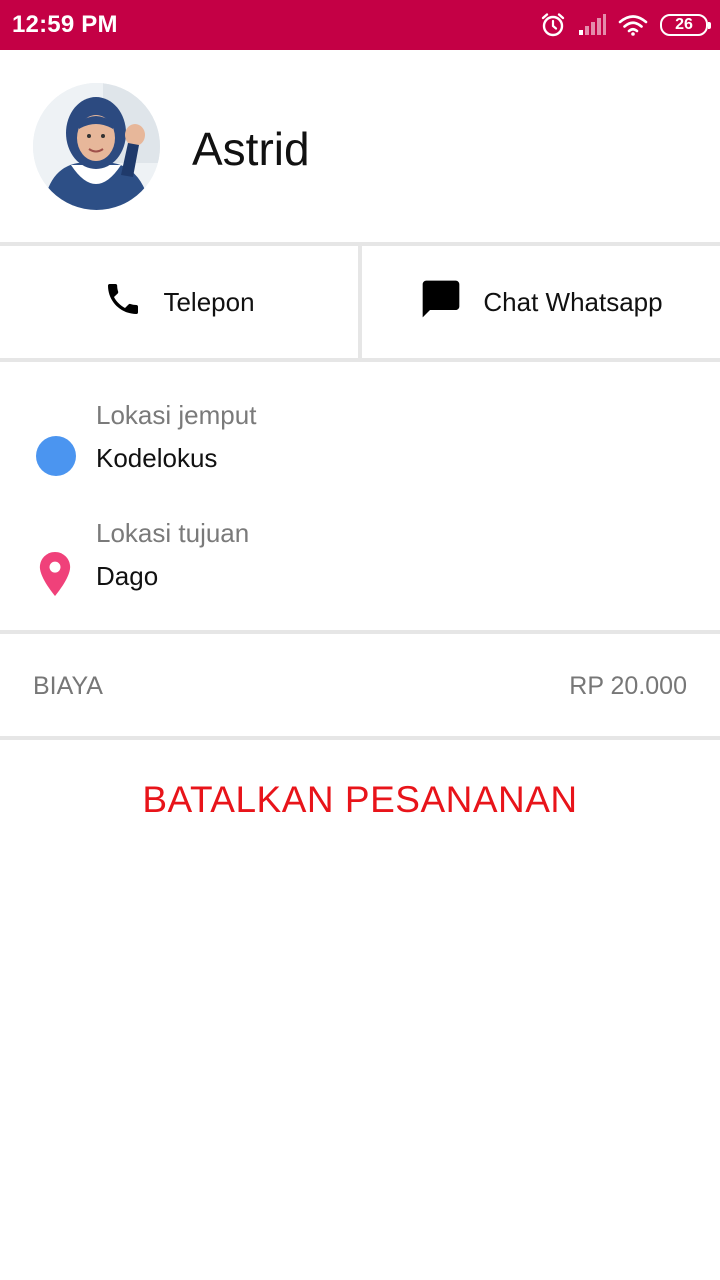  I want to click on pickup-label: Lokasi jemput, so click(176, 415).